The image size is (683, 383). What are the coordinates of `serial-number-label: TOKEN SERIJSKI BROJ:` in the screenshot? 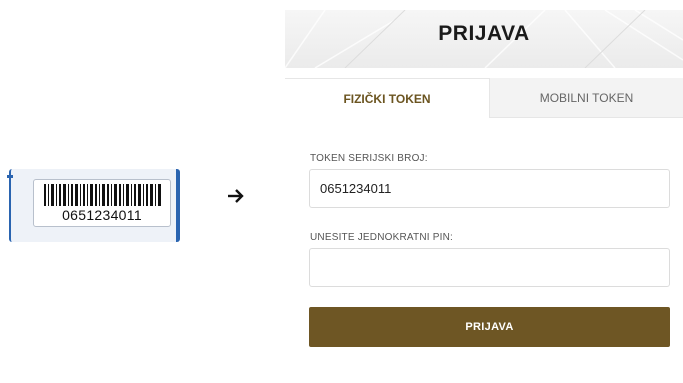 It's located at (369, 158).